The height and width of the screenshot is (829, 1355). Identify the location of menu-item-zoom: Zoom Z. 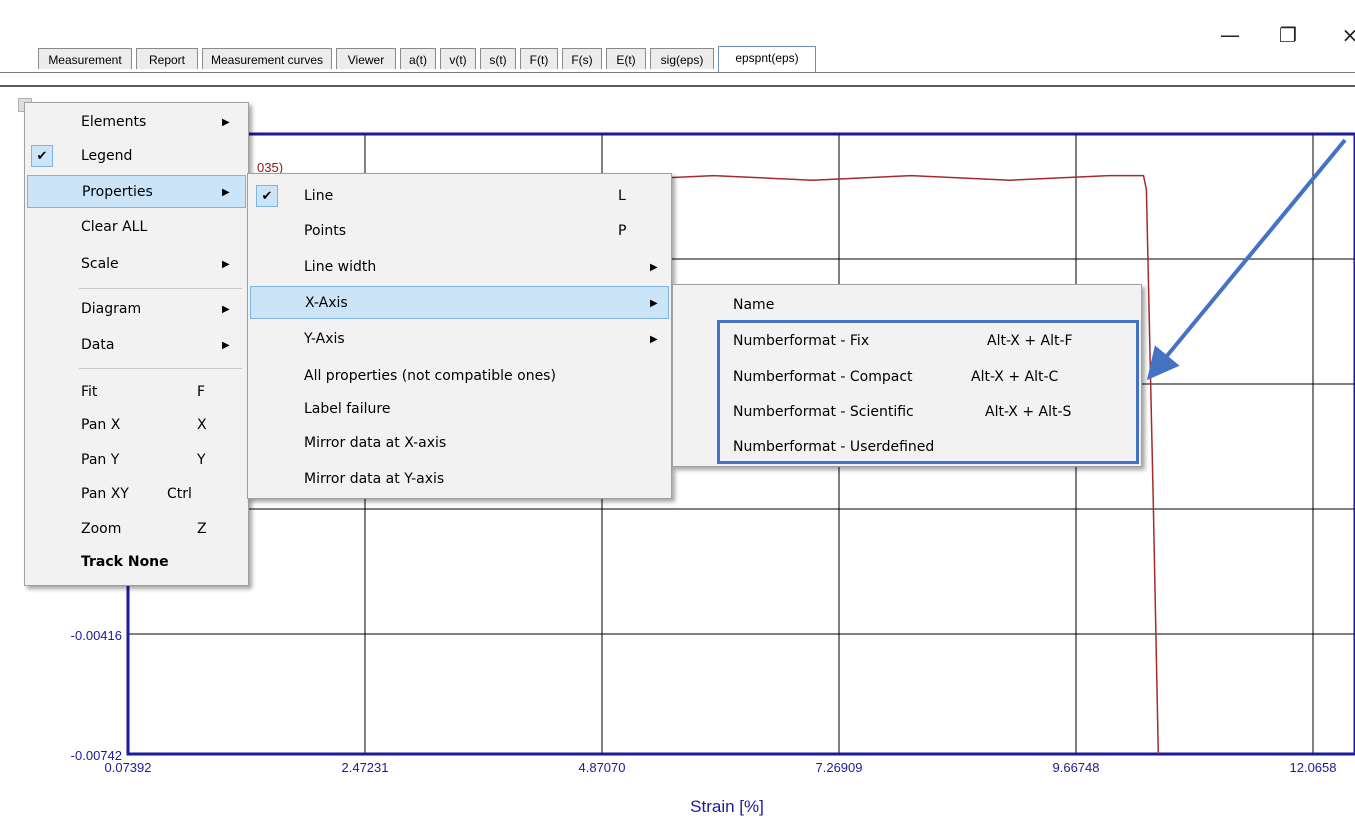
(136, 529).